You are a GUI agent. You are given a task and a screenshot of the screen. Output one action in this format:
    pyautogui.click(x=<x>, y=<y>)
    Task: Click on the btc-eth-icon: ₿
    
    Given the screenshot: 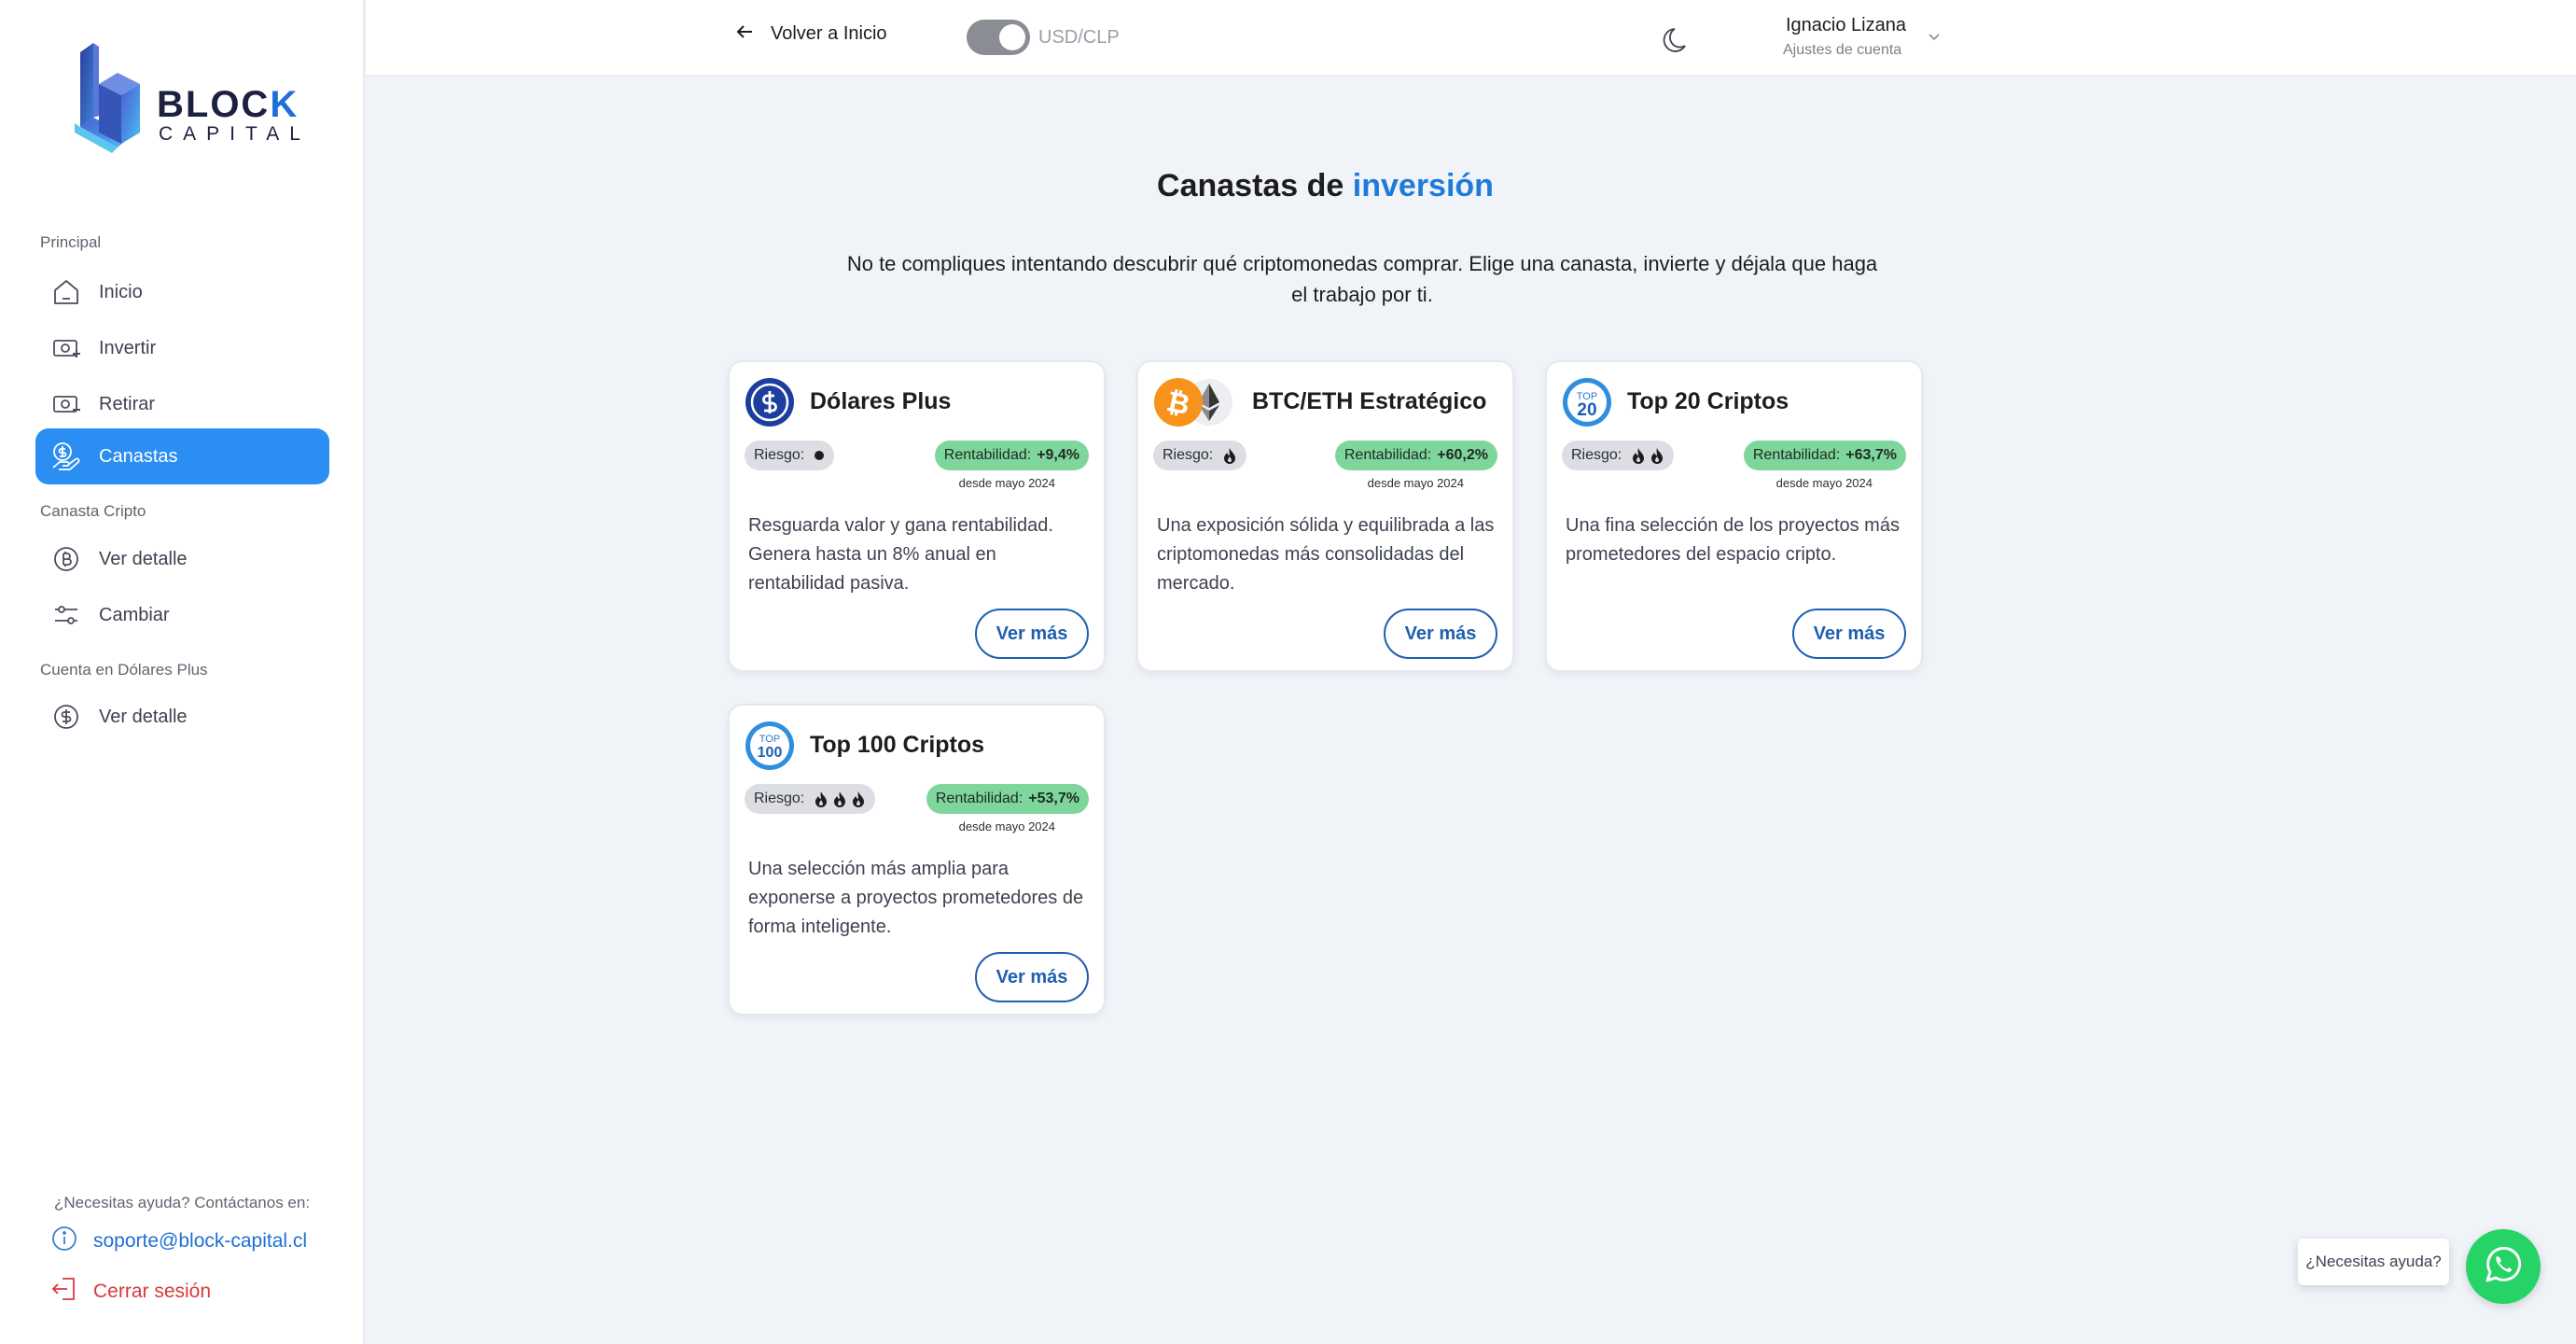 What is the action you would take?
    pyautogui.click(x=1195, y=402)
    